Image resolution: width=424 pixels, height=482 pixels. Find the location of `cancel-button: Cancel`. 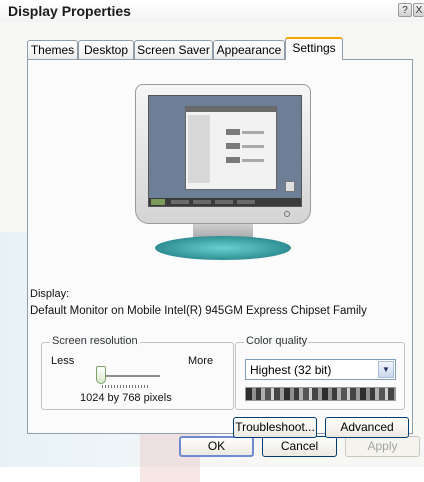

cancel-button: Cancel is located at coordinates (299, 446).